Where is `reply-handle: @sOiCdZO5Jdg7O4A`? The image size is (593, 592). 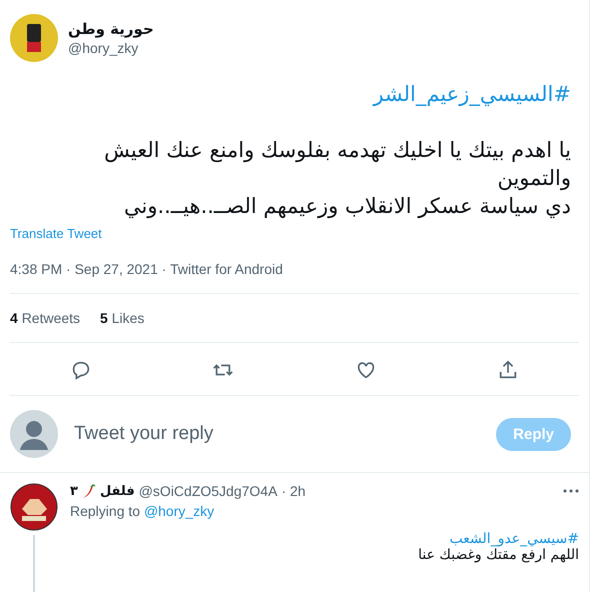 reply-handle: @sOiCdZO5Jdg7O4A is located at coordinates (208, 491).